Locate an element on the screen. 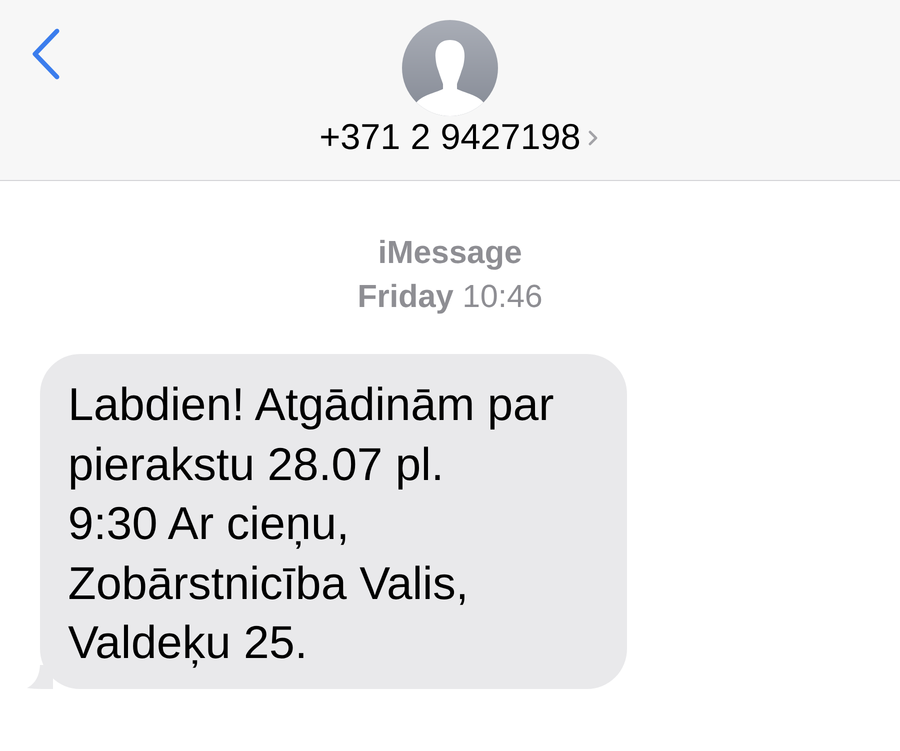  avatar-icon is located at coordinates (450, 68).